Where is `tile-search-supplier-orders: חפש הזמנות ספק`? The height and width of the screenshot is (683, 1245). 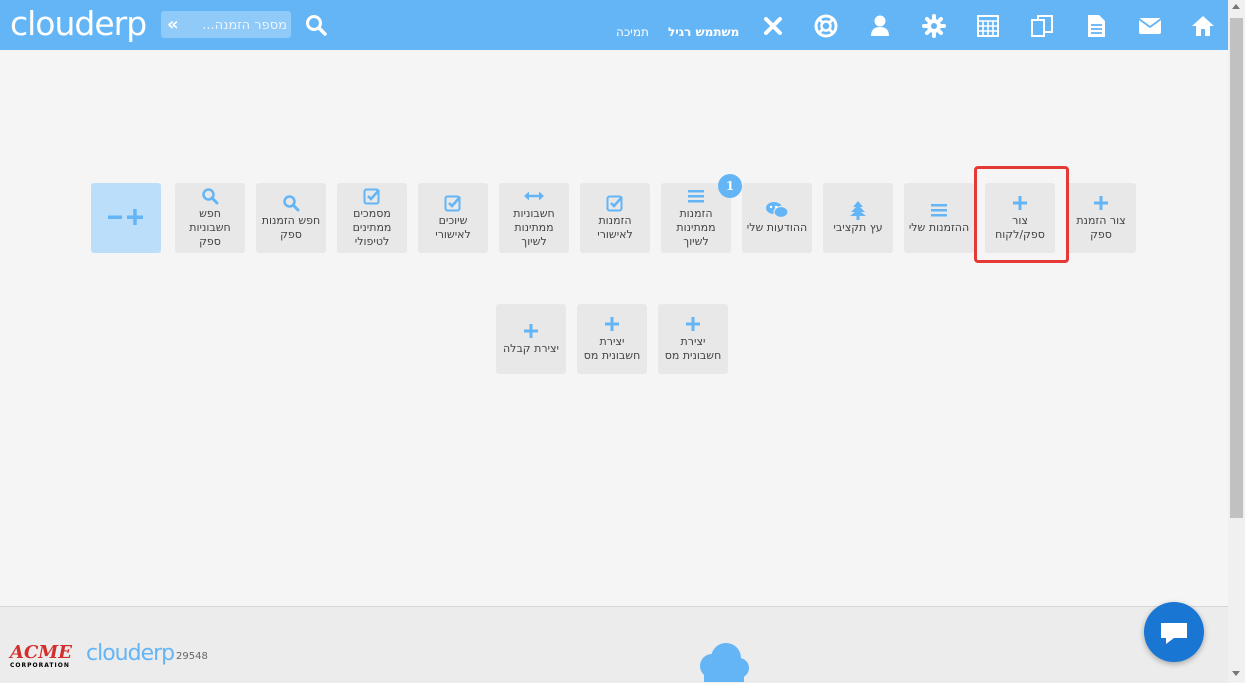 tile-search-supplier-orders: חפש הזמנות ספק is located at coordinates (291, 218).